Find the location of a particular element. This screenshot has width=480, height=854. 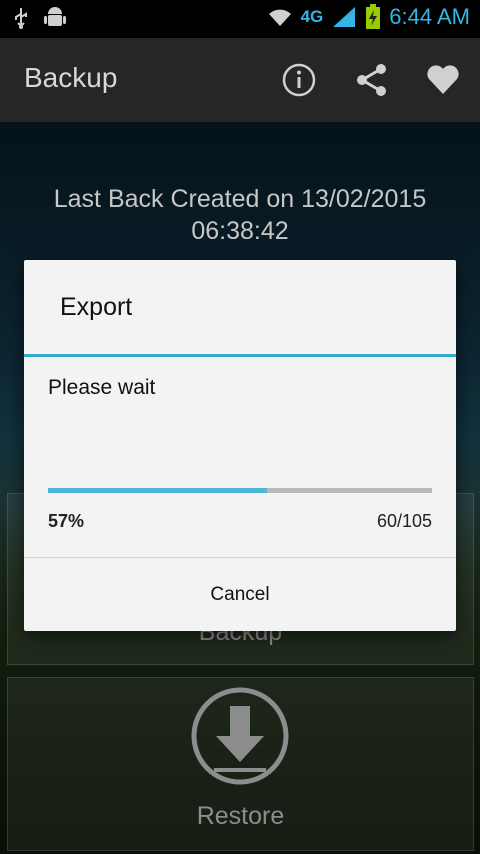

progress-fill is located at coordinates (157, 490).